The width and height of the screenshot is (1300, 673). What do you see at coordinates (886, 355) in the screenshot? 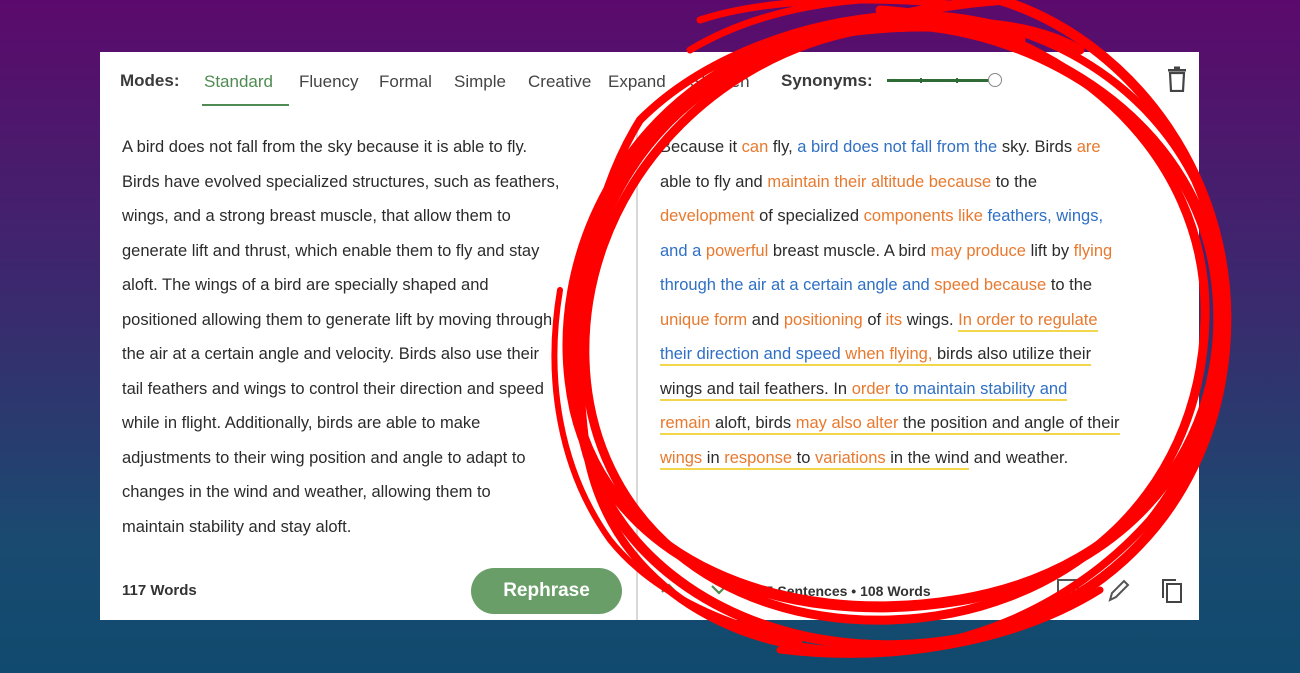
I see `output-segment: when flying,` at bounding box center [886, 355].